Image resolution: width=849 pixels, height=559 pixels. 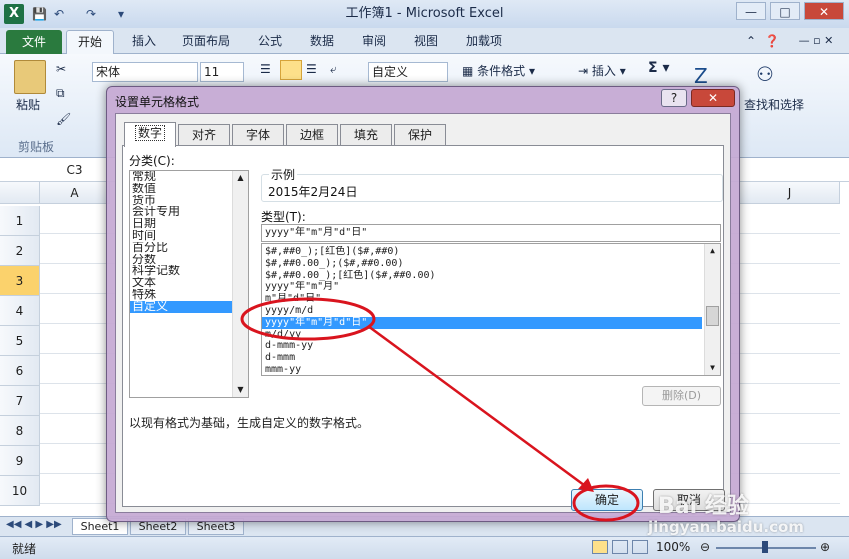 What do you see at coordinates (703, 506) in the screenshot?
I see `watermark-brand: Bai 经验` at bounding box center [703, 506].